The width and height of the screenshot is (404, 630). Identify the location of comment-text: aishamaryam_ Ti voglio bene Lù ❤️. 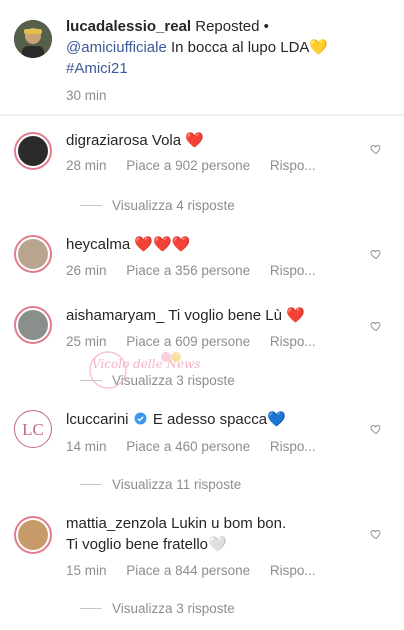
(215, 315).